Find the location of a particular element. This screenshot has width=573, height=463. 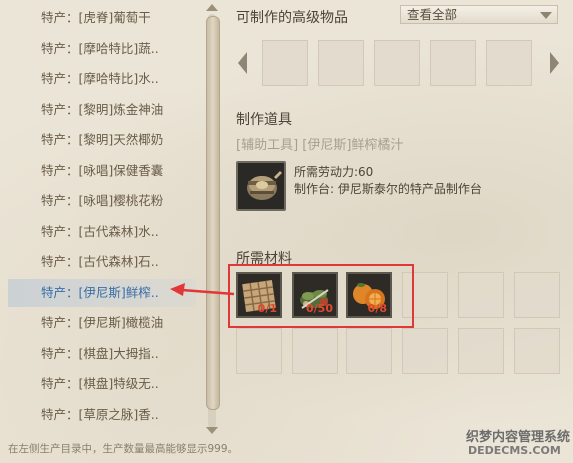

recipe-list-item: 特产：[黎明]炼金神油 is located at coordinates (102, 110).